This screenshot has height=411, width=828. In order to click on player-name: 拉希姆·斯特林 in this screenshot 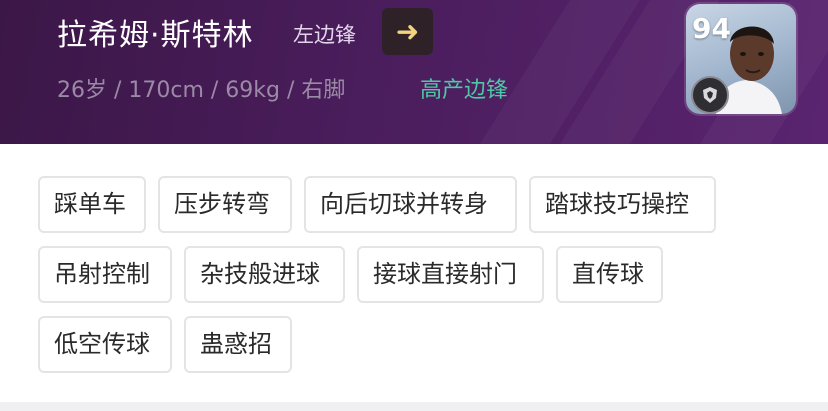, I will do `click(155, 35)`.